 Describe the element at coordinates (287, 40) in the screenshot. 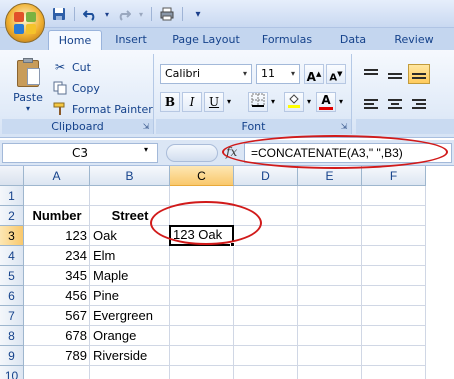

I see `tab-formulas: Formulas` at that location.